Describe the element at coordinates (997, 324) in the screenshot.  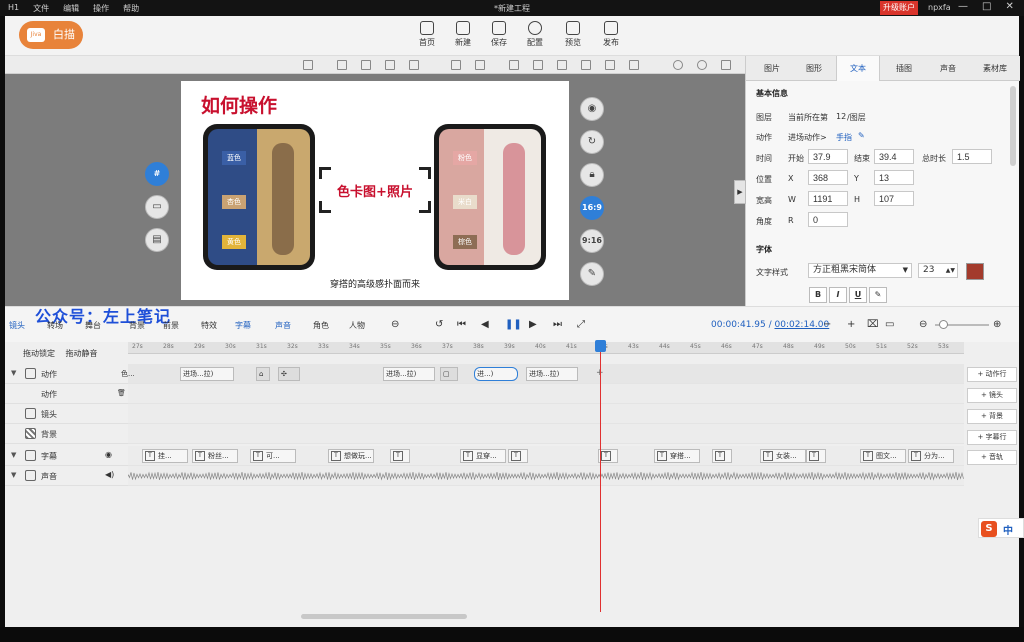
I see `zoom-in-icon: ⊕` at that location.